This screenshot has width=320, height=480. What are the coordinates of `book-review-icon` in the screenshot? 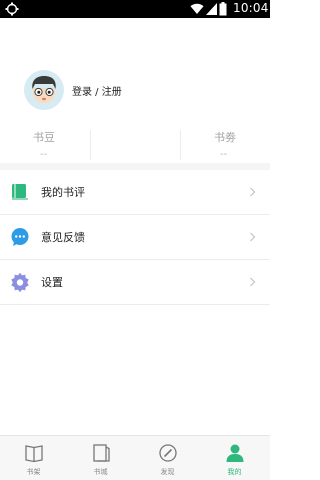 It's located at (20, 192).